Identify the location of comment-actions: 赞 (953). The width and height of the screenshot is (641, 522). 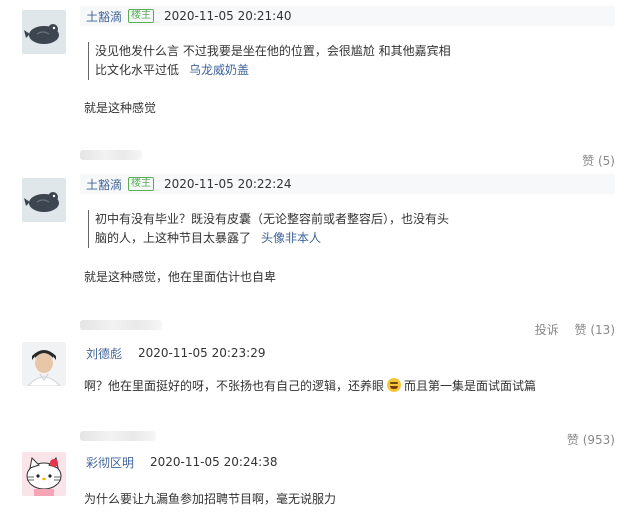
(585, 439).